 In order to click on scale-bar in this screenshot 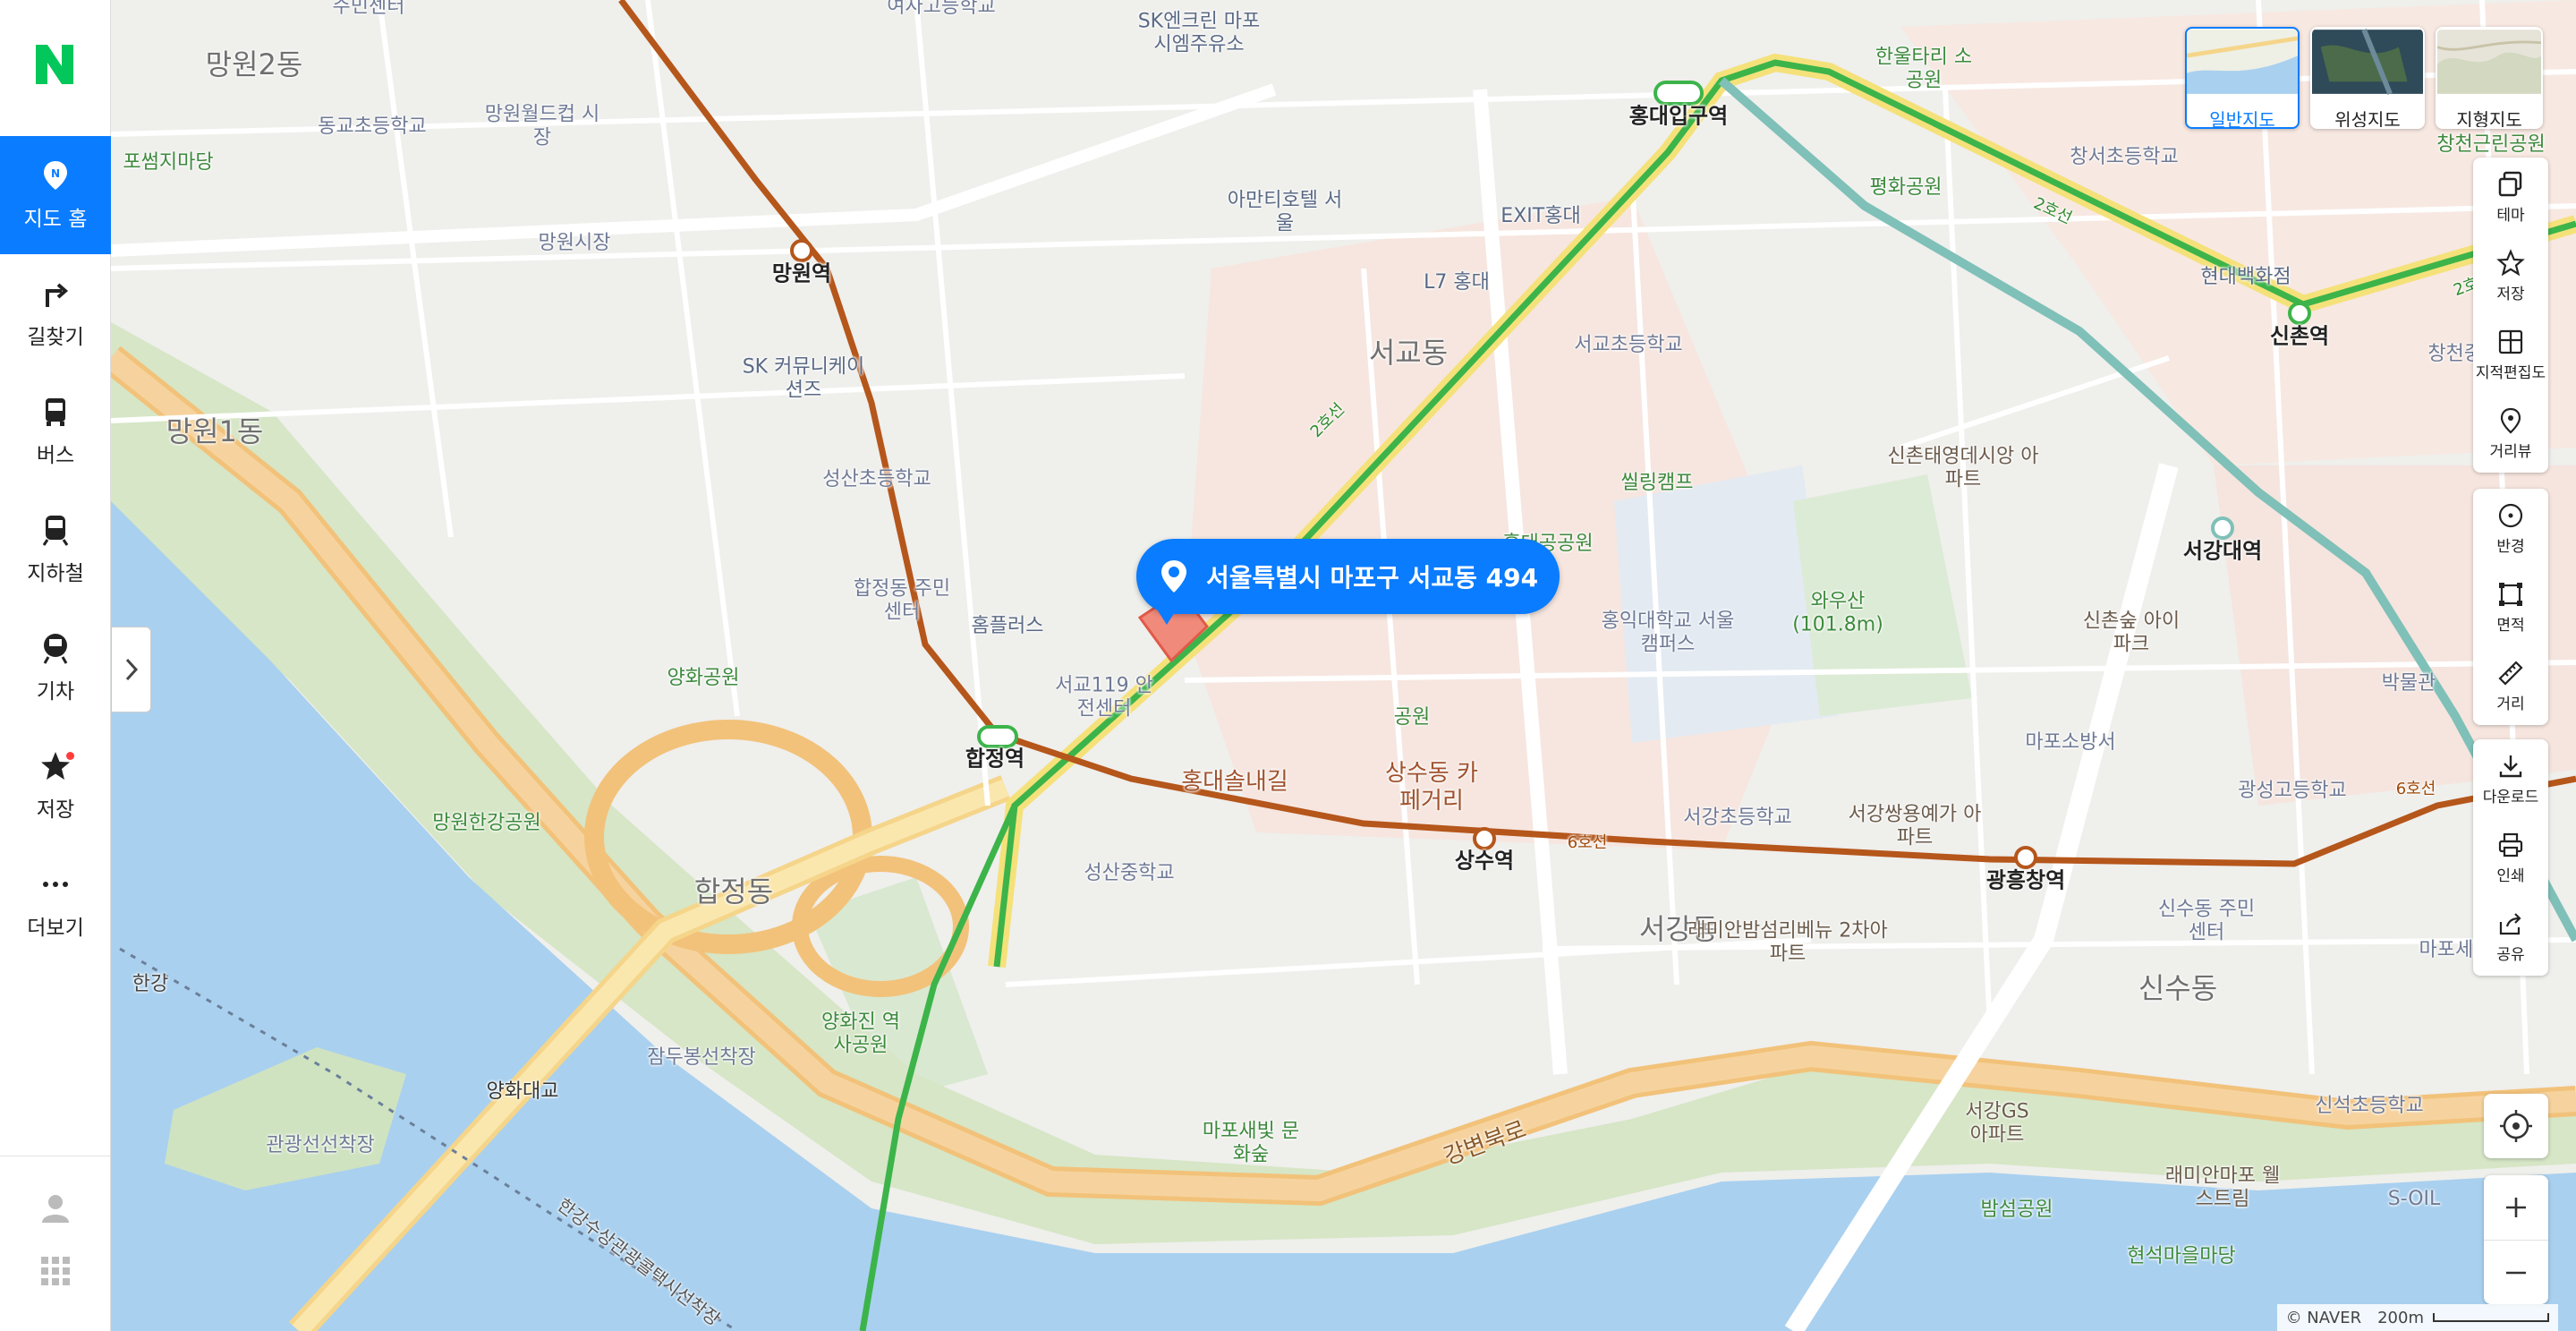, I will do `click(2491, 1317)`.